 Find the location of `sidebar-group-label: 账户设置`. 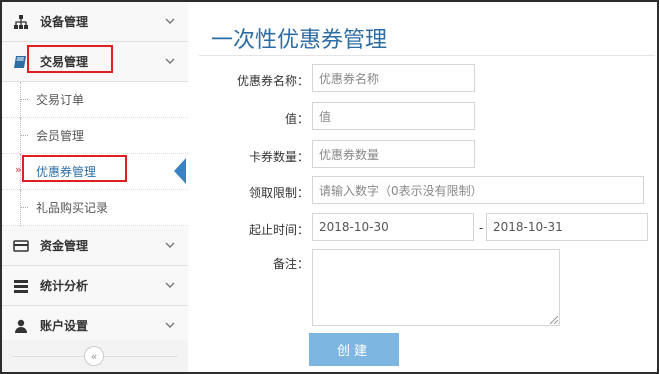

sidebar-group-label: 账户设置 is located at coordinates (64, 326).